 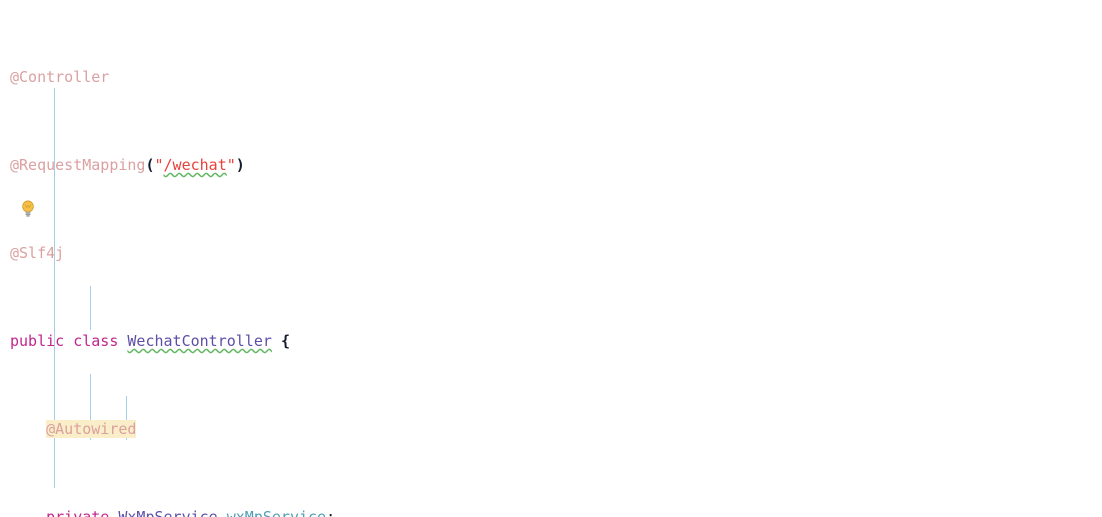 What do you see at coordinates (96, 341) in the screenshot?
I see `keyword-class: class` at bounding box center [96, 341].